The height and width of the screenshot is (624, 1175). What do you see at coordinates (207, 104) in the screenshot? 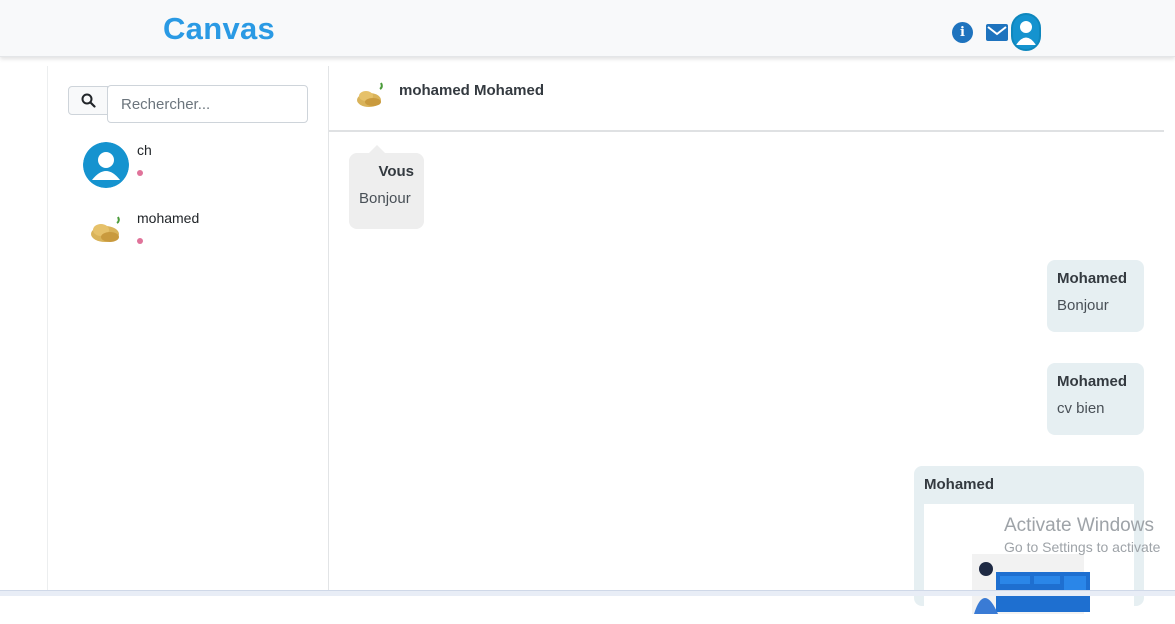
I see `search-input` at bounding box center [207, 104].